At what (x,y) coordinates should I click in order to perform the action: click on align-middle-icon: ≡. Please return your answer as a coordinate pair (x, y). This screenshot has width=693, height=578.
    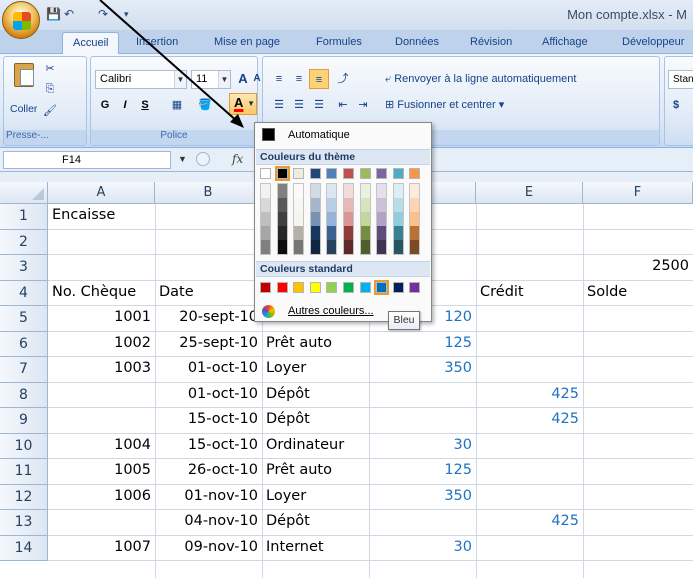
    Looking at the image, I should click on (299, 79).